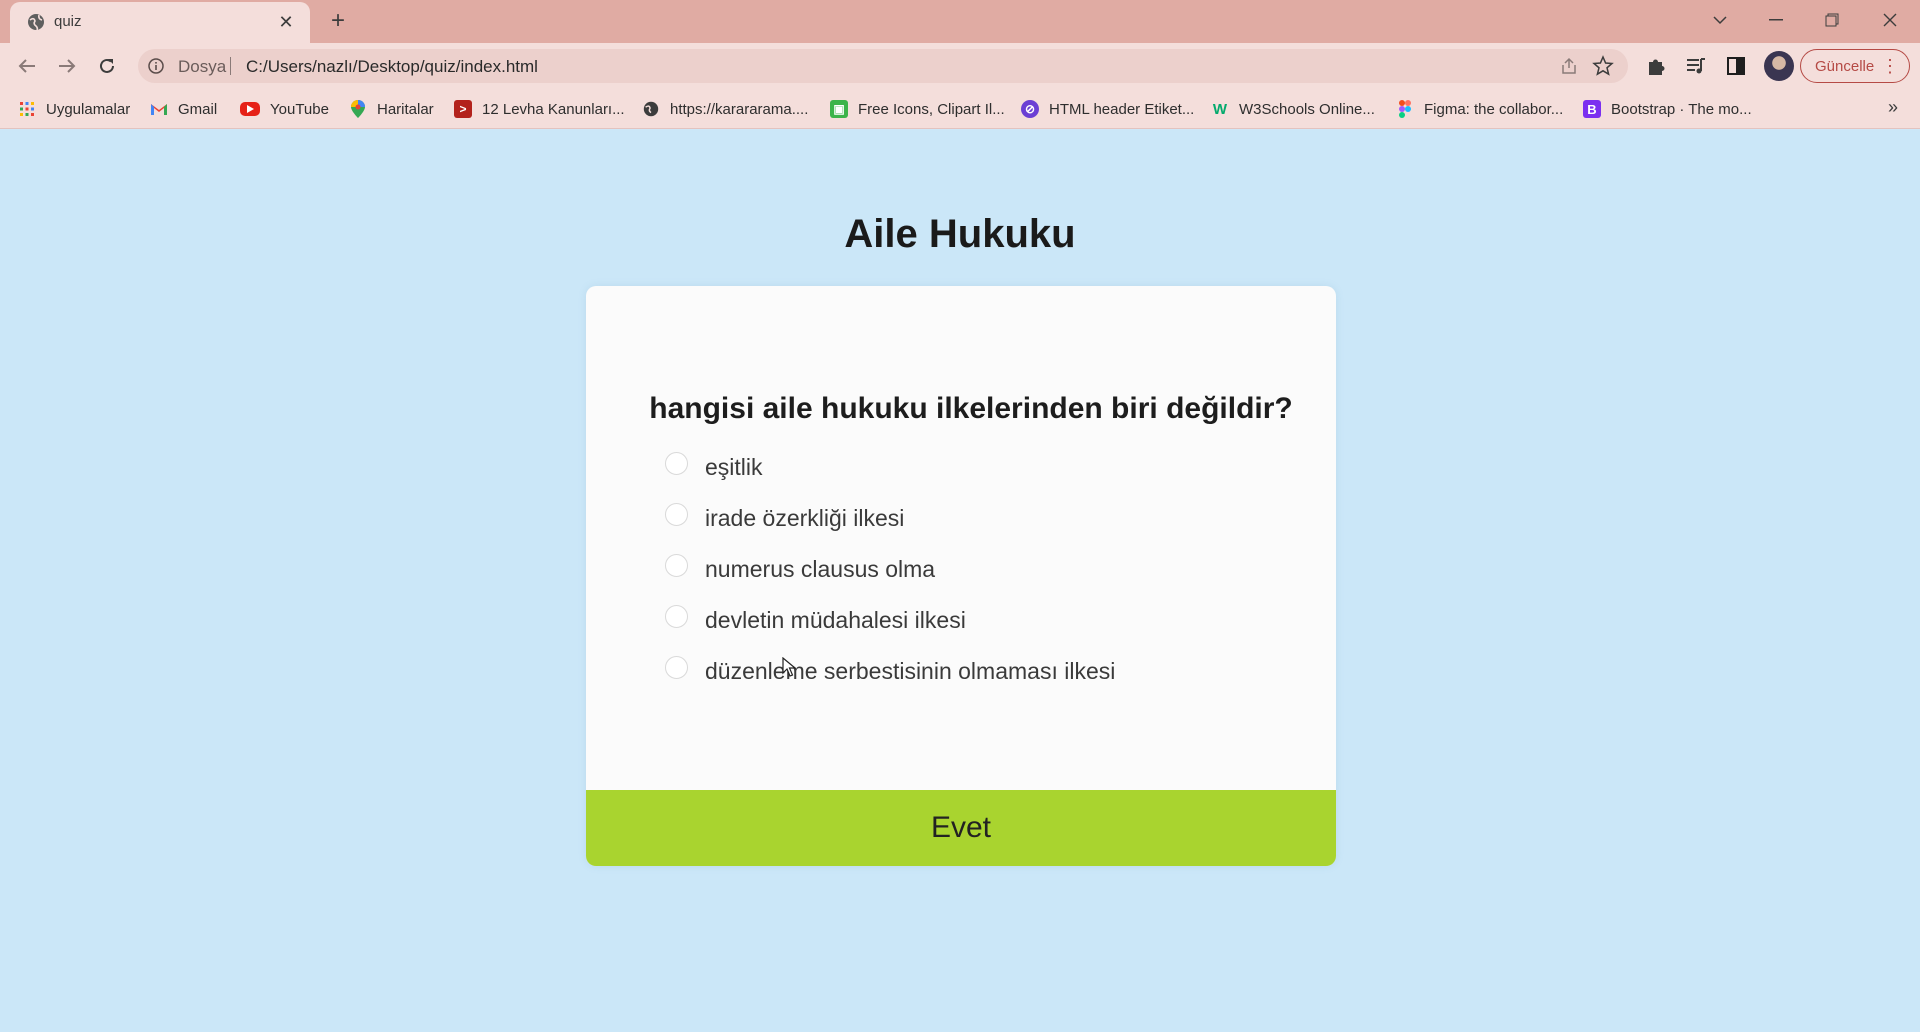 Image resolution: width=1920 pixels, height=1032 pixels. I want to click on answer-option-4: devletin müdahalesi ilkesi, so click(890, 630).